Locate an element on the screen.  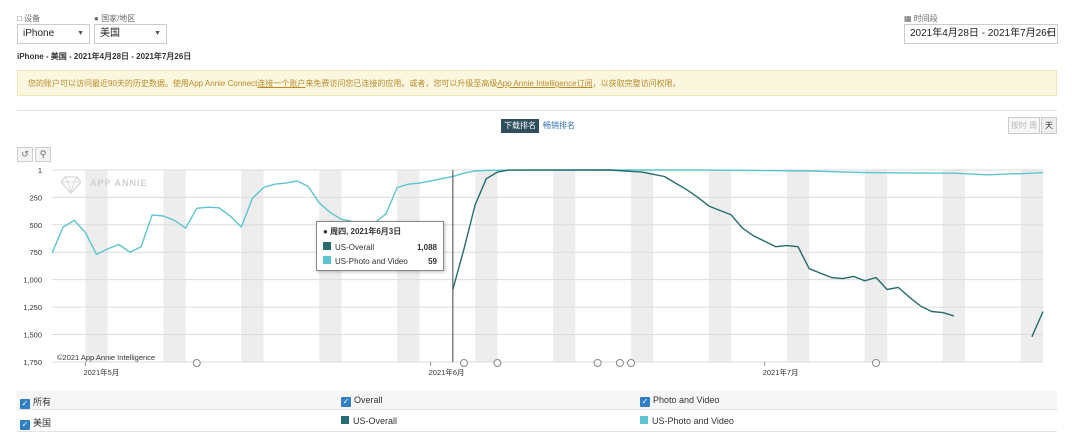
tooltip-row-name: US-Photo and Video is located at coordinates (371, 261).